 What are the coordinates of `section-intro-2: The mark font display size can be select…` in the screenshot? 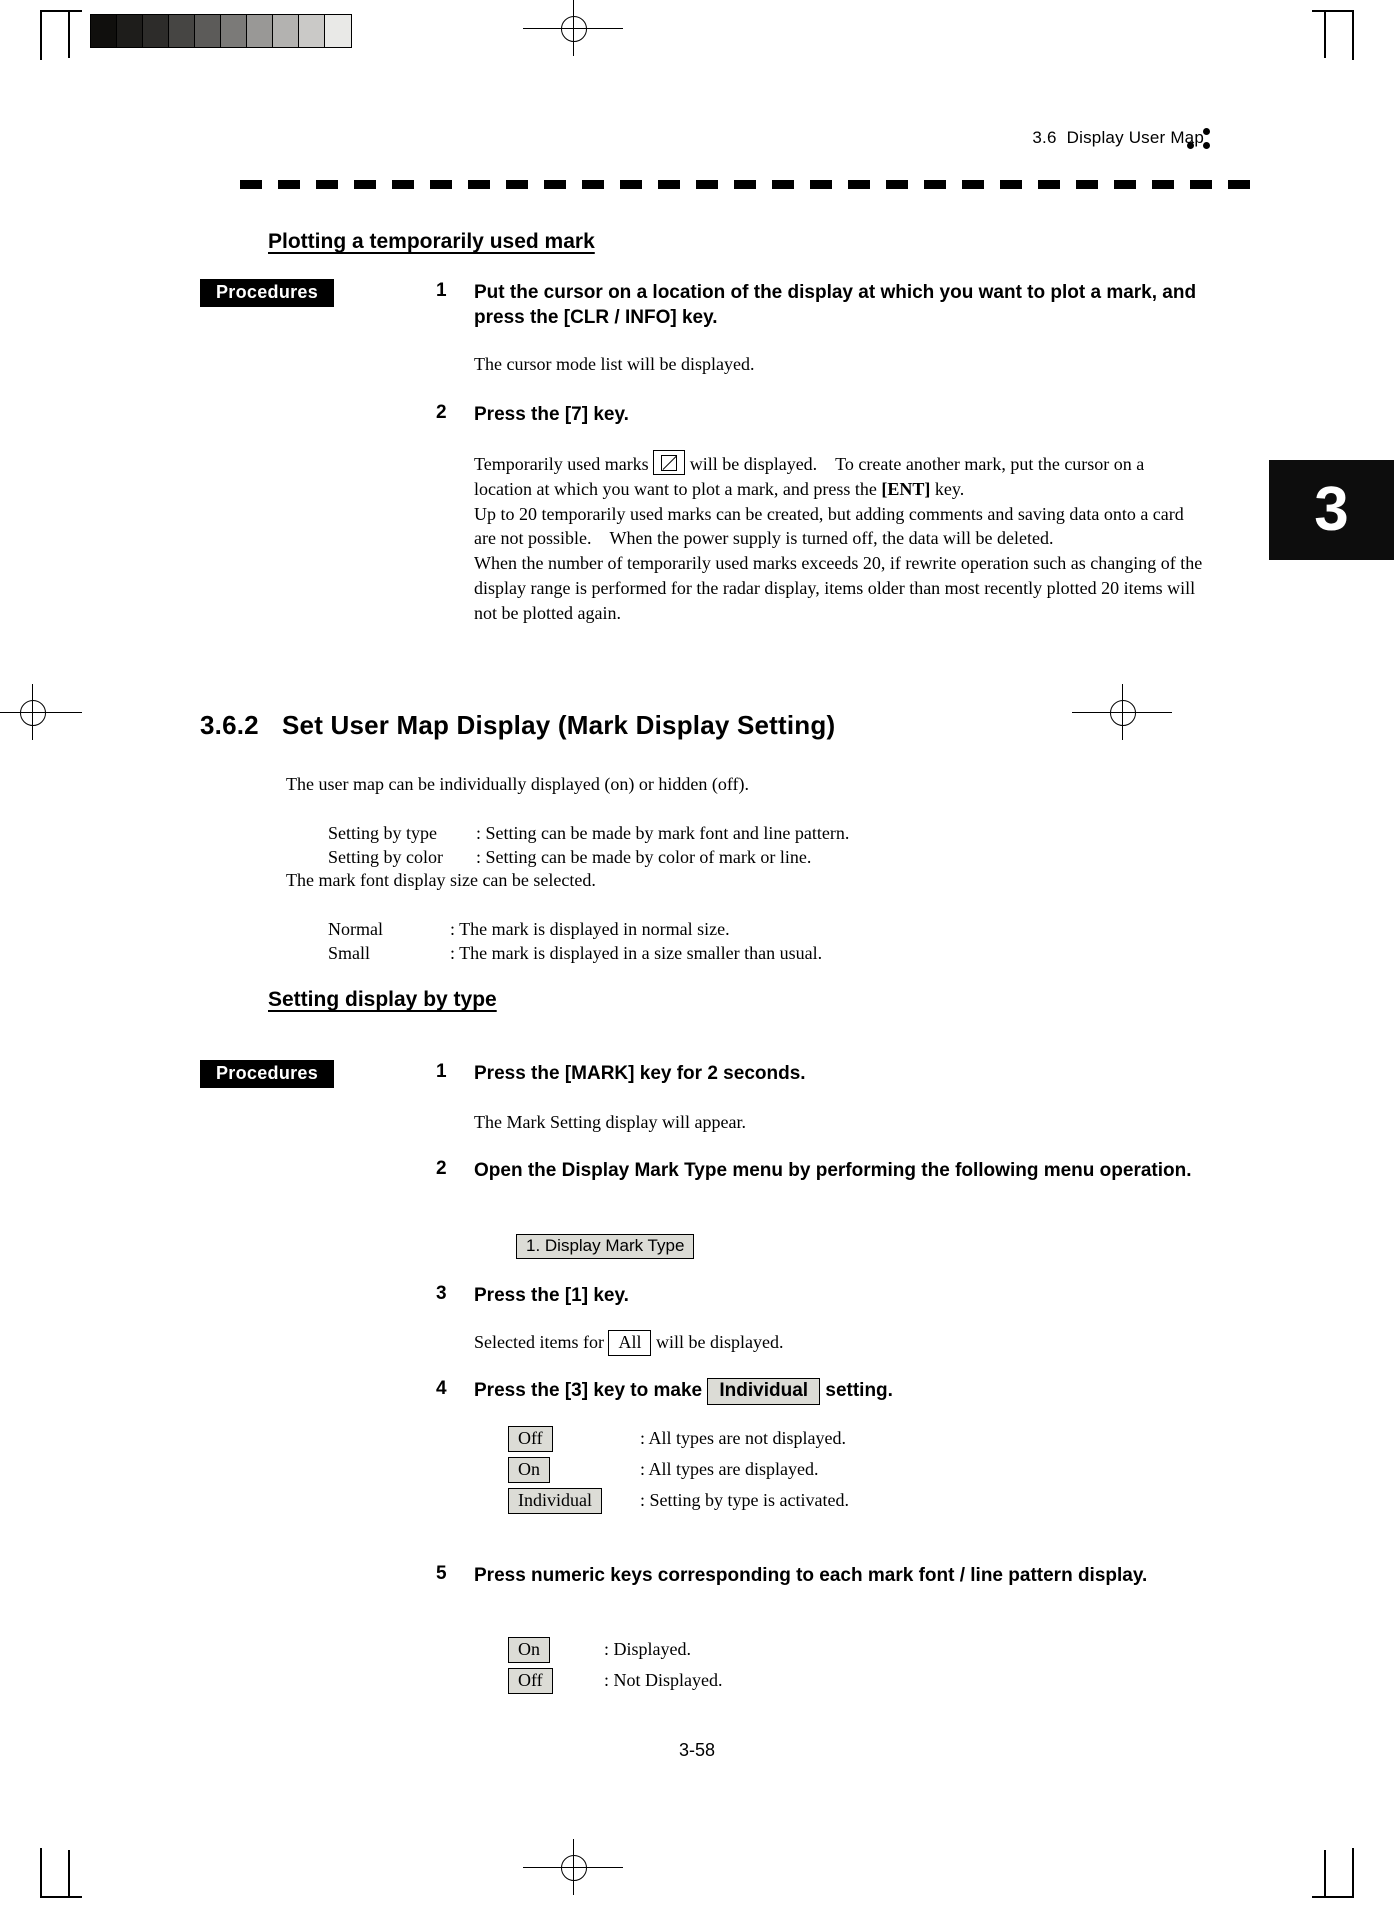 It's located at (441, 880).